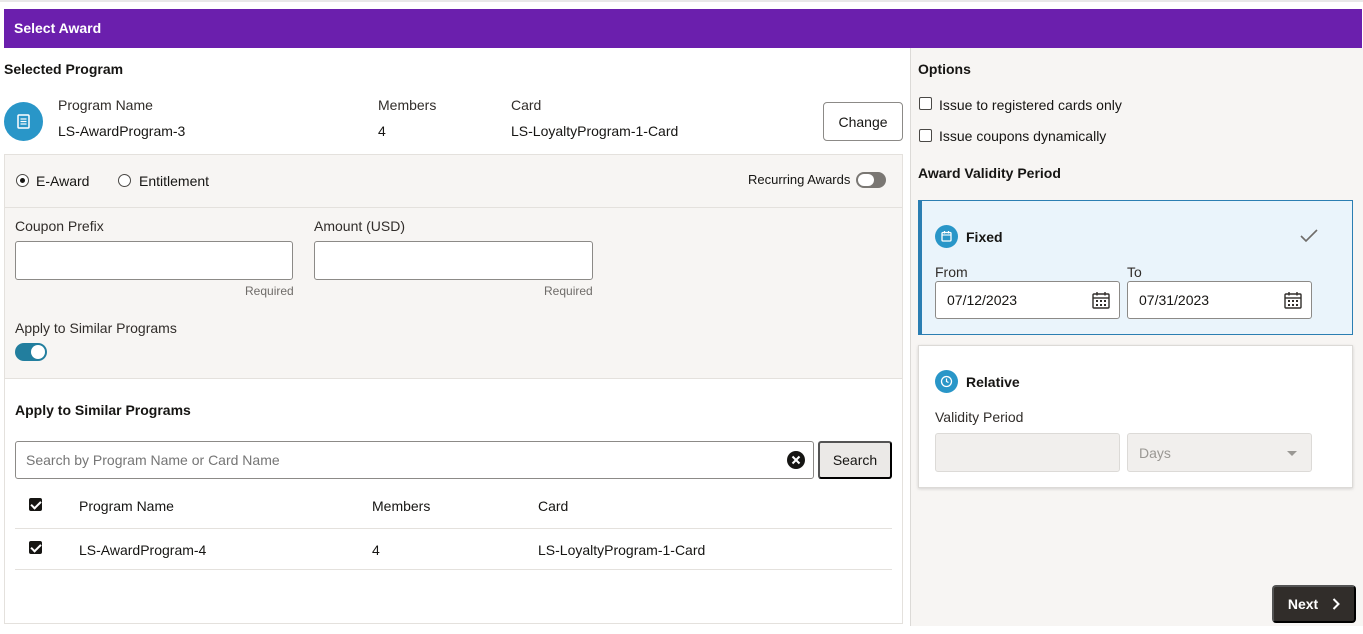 The image size is (1363, 634). I want to click on change-button: Change, so click(863, 121).